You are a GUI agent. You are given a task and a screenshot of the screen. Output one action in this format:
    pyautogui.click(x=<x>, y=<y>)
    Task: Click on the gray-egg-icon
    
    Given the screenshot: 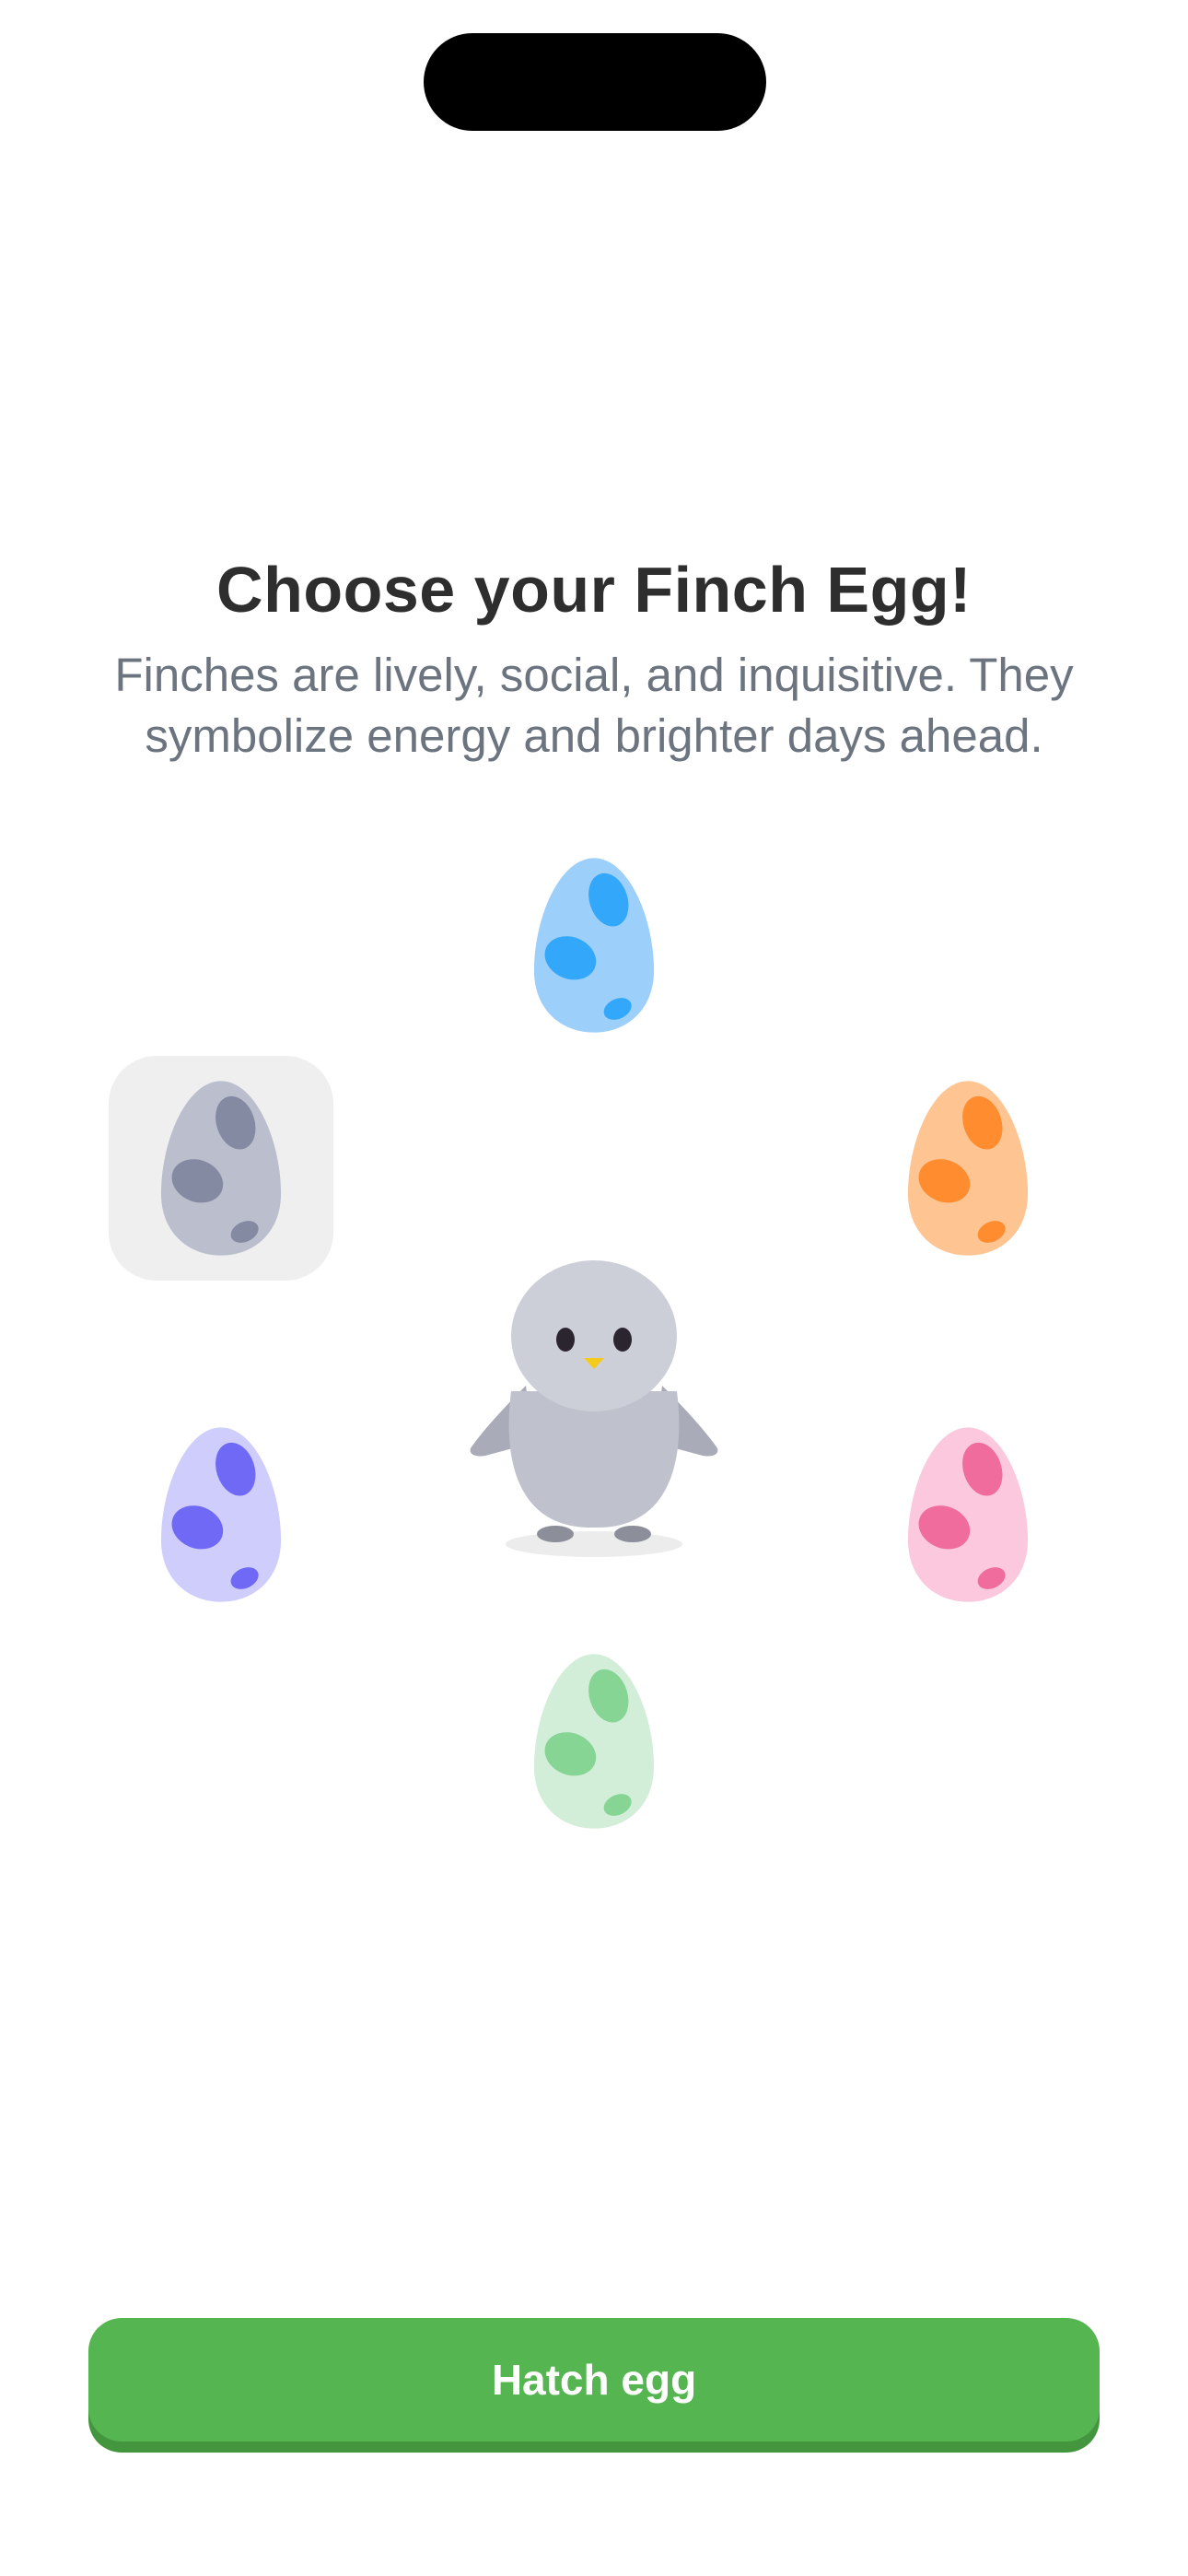 What is the action you would take?
    pyautogui.click(x=221, y=1168)
    